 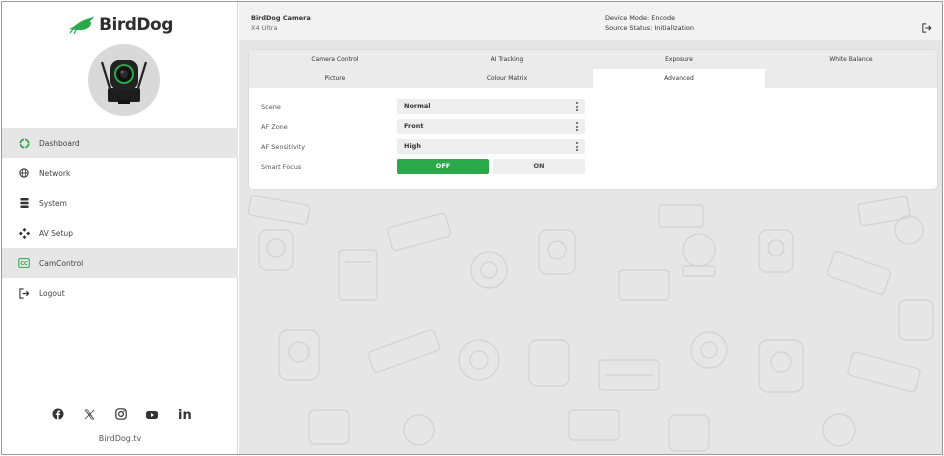 I want to click on linkedin-icon: in, so click(x=185, y=414).